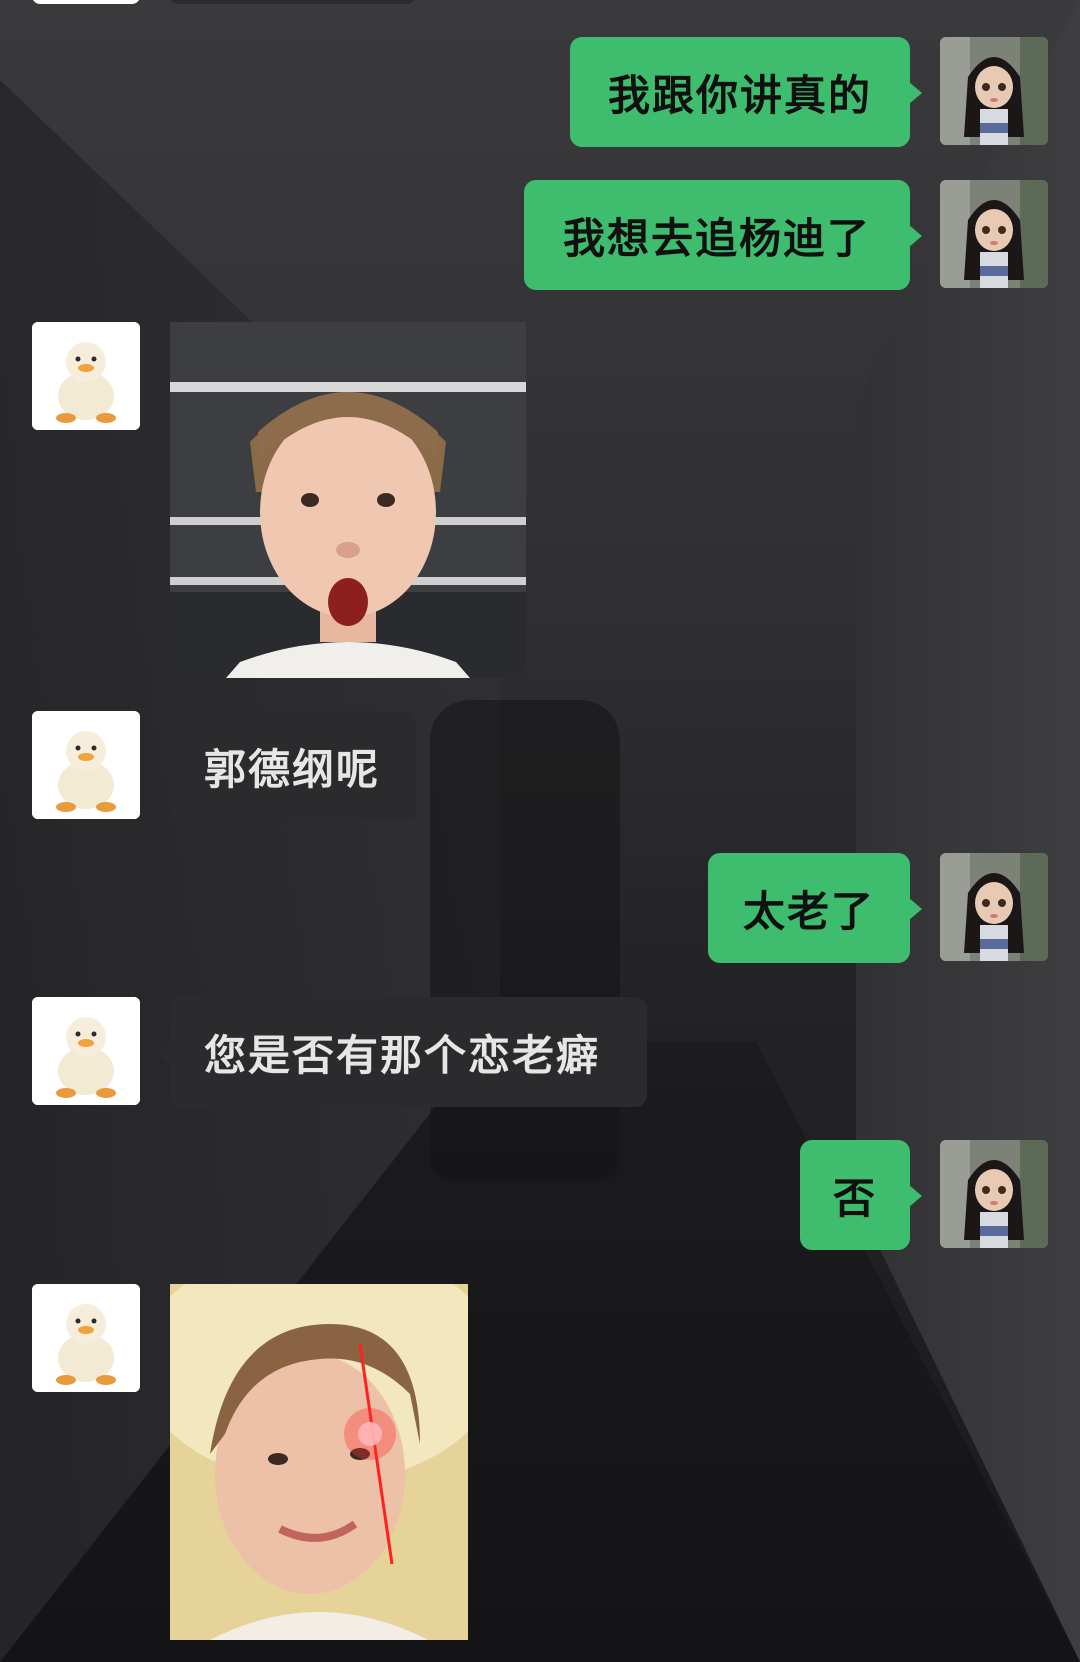  I want to click on message-text: 我想去追杨迪了, so click(716, 238).